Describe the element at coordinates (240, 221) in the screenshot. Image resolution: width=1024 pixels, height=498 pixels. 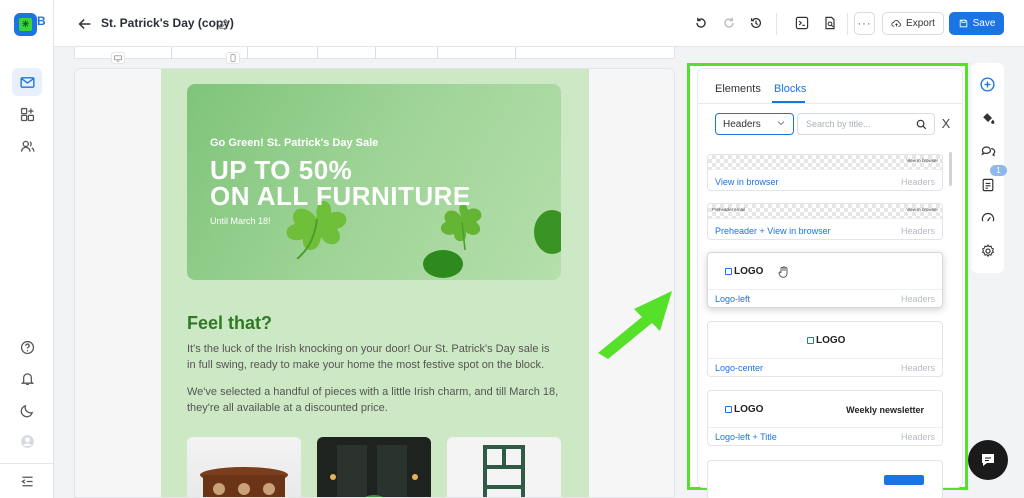
I see `hero-until-date: Until March 18!` at that location.